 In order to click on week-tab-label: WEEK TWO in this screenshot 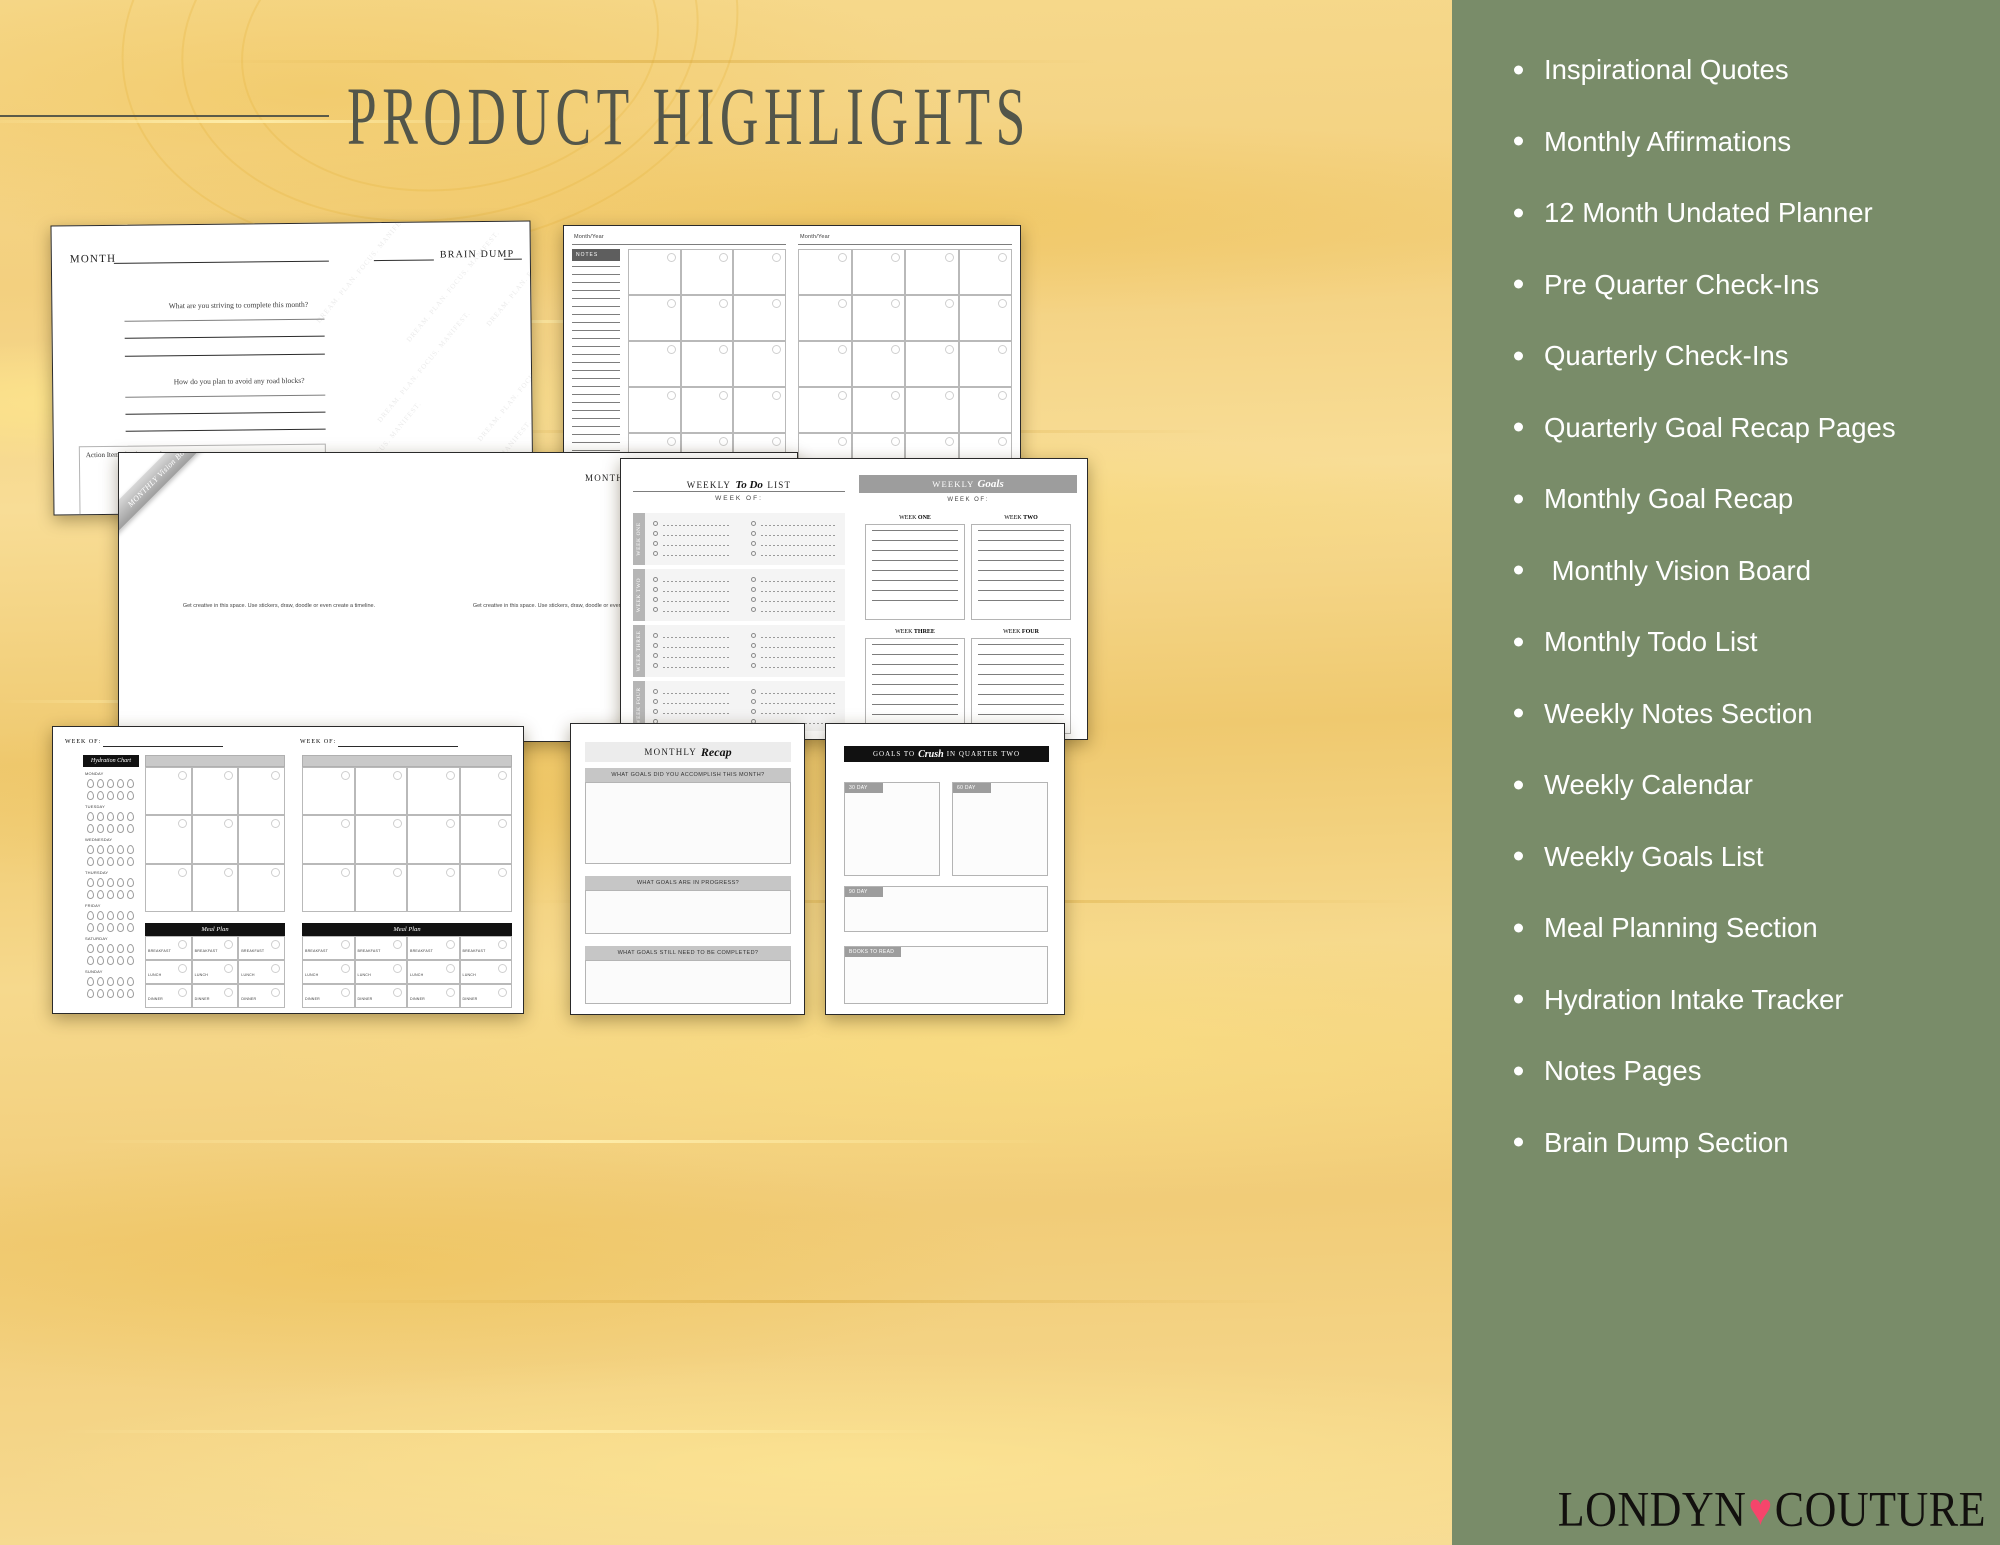, I will do `click(639, 595)`.